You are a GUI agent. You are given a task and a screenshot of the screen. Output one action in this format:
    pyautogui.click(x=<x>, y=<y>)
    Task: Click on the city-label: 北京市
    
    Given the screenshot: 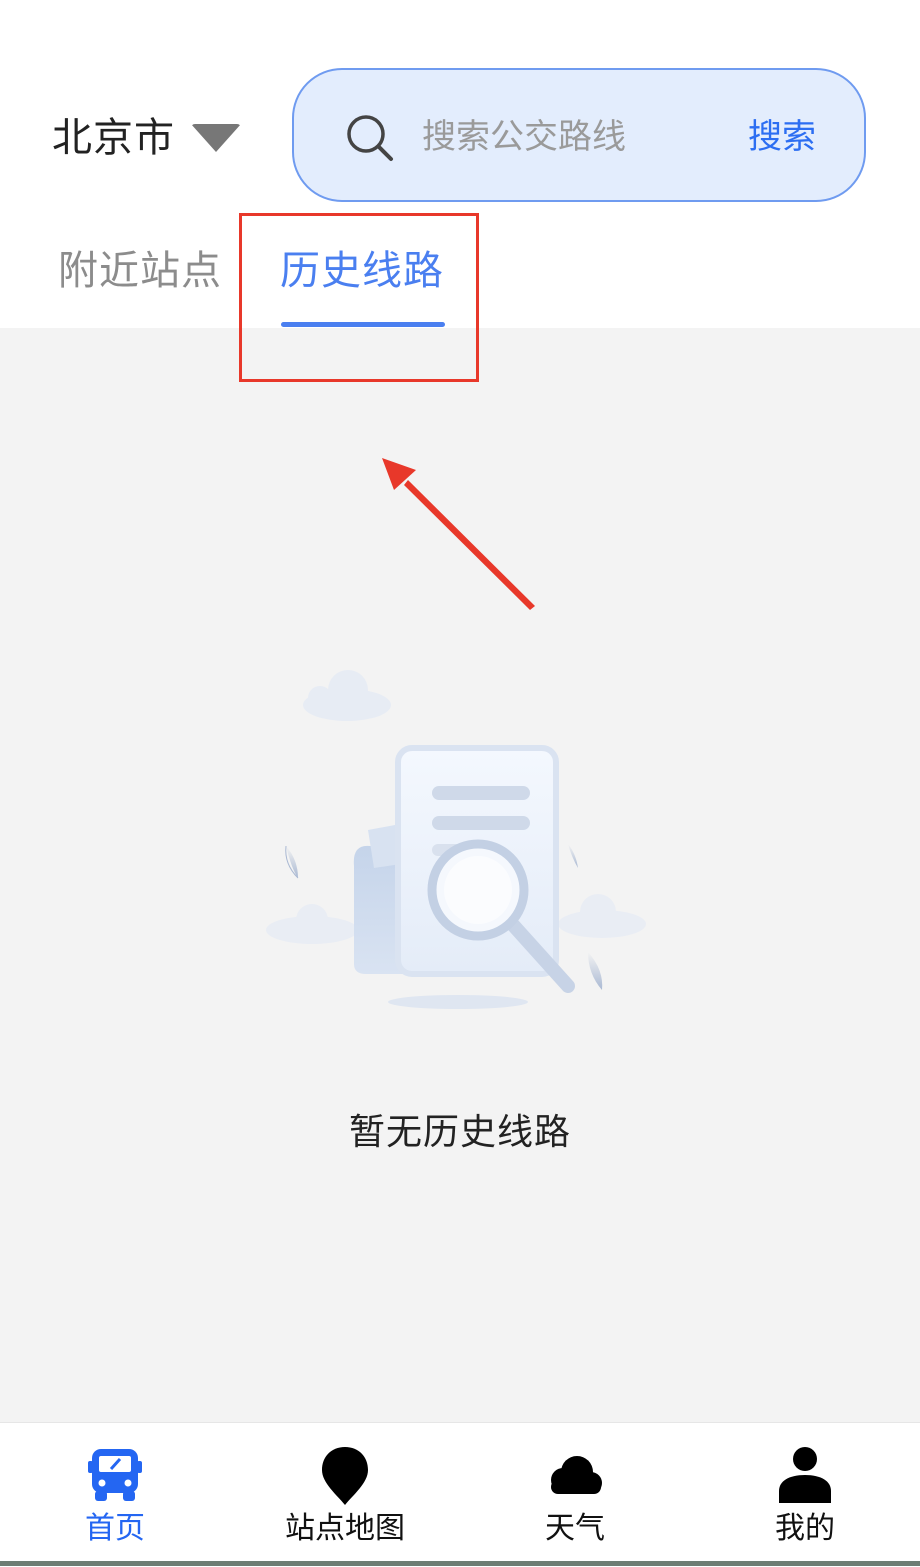 What is the action you would take?
    pyautogui.click(x=113, y=138)
    